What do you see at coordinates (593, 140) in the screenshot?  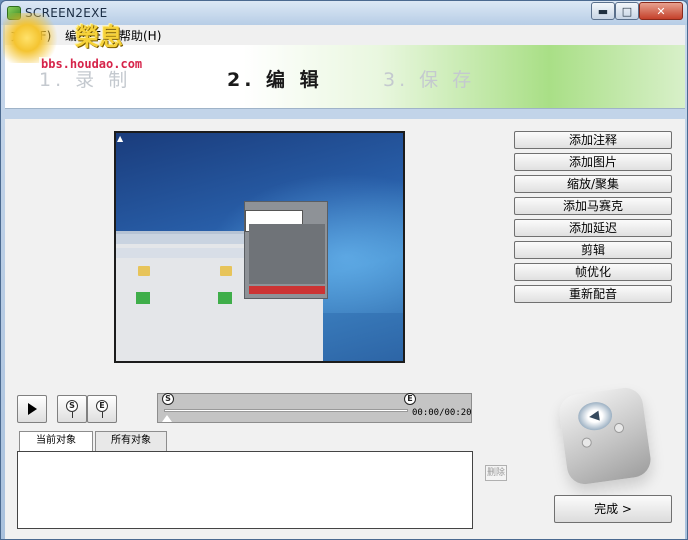 I see `add-annotation-button: 添加注释` at bounding box center [593, 140].